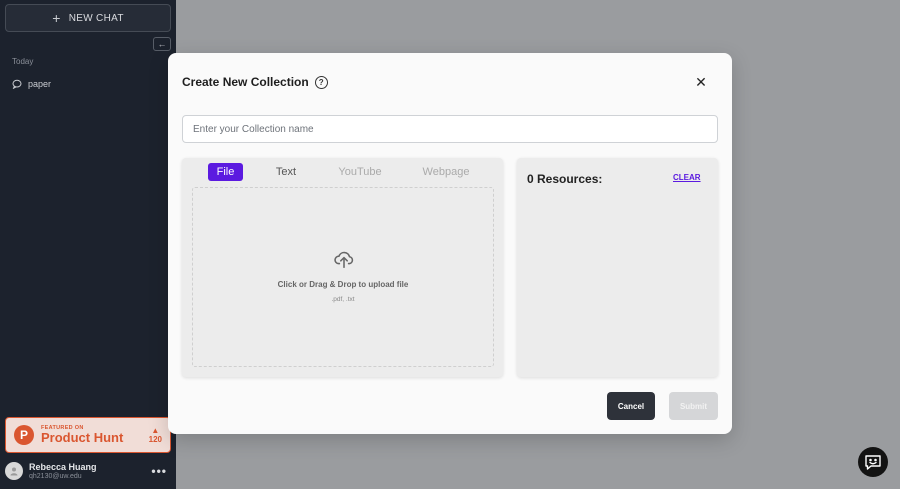  Describe the element at coordinates (96, 18) in the screenshot. I see `new-chat-label: NEW CHAT` at that location.